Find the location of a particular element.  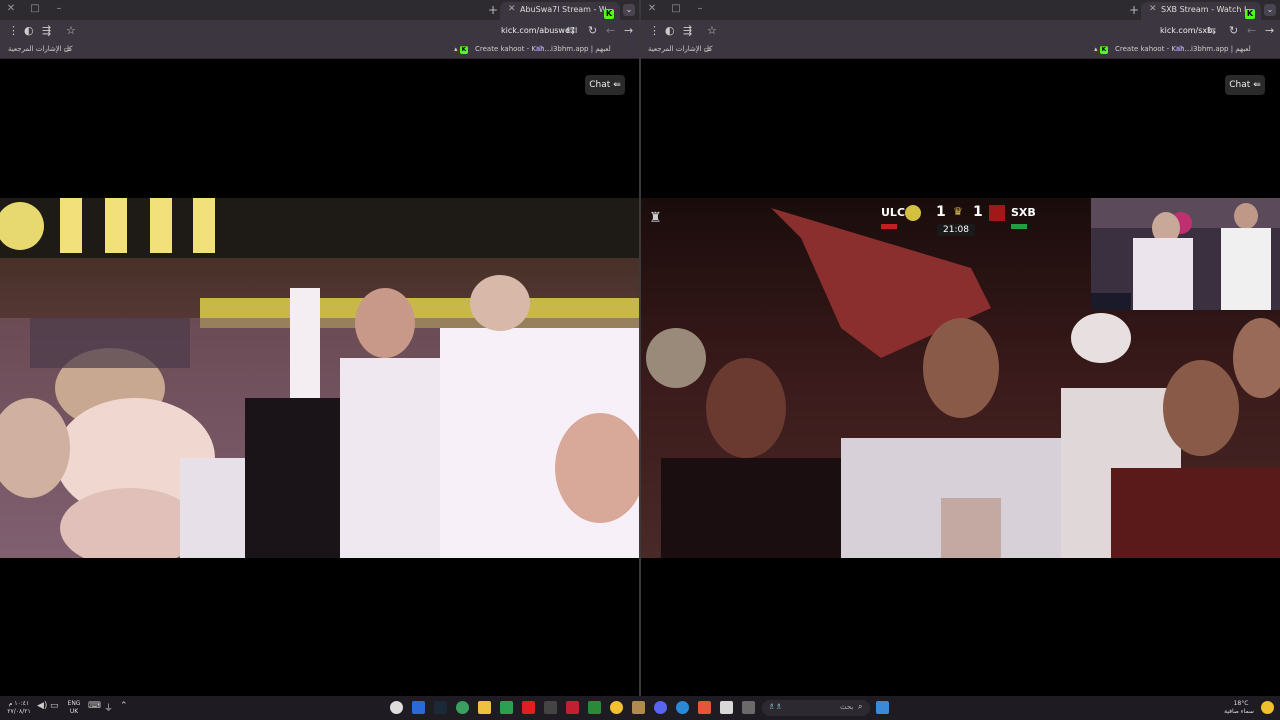

office-icon is located at coordinates (704, 707).